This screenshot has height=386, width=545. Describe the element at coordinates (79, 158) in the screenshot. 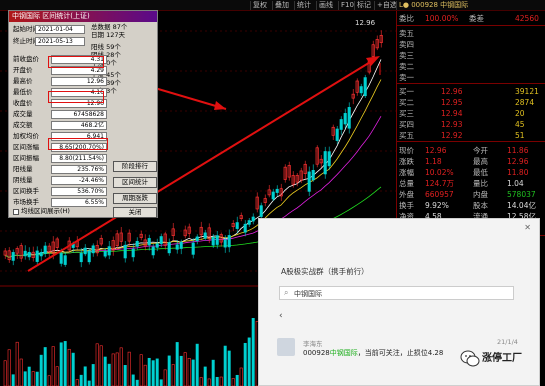

I see `stat-value: 8.80(211.54%)` at that location.